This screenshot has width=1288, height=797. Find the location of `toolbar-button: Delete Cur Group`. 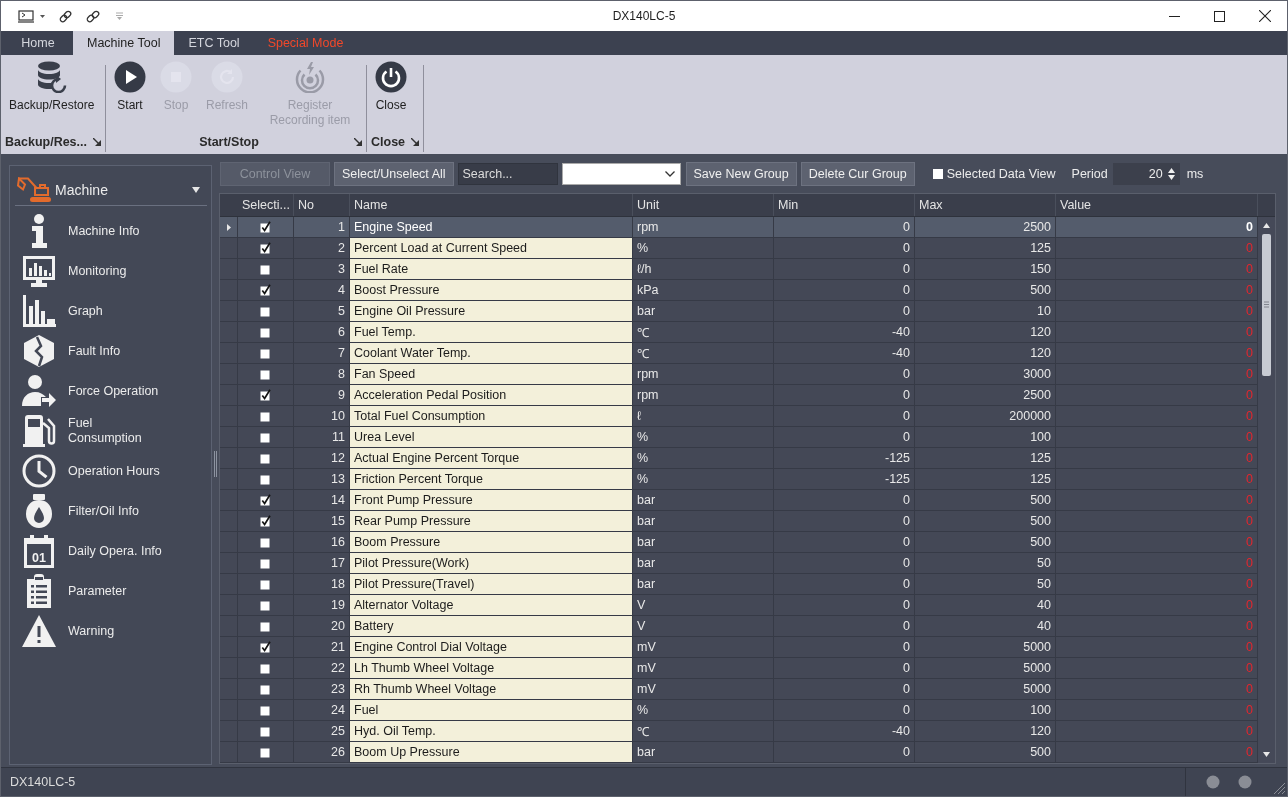

toolbar-button: Delete Cur Group is located at coordinates (857, 174).